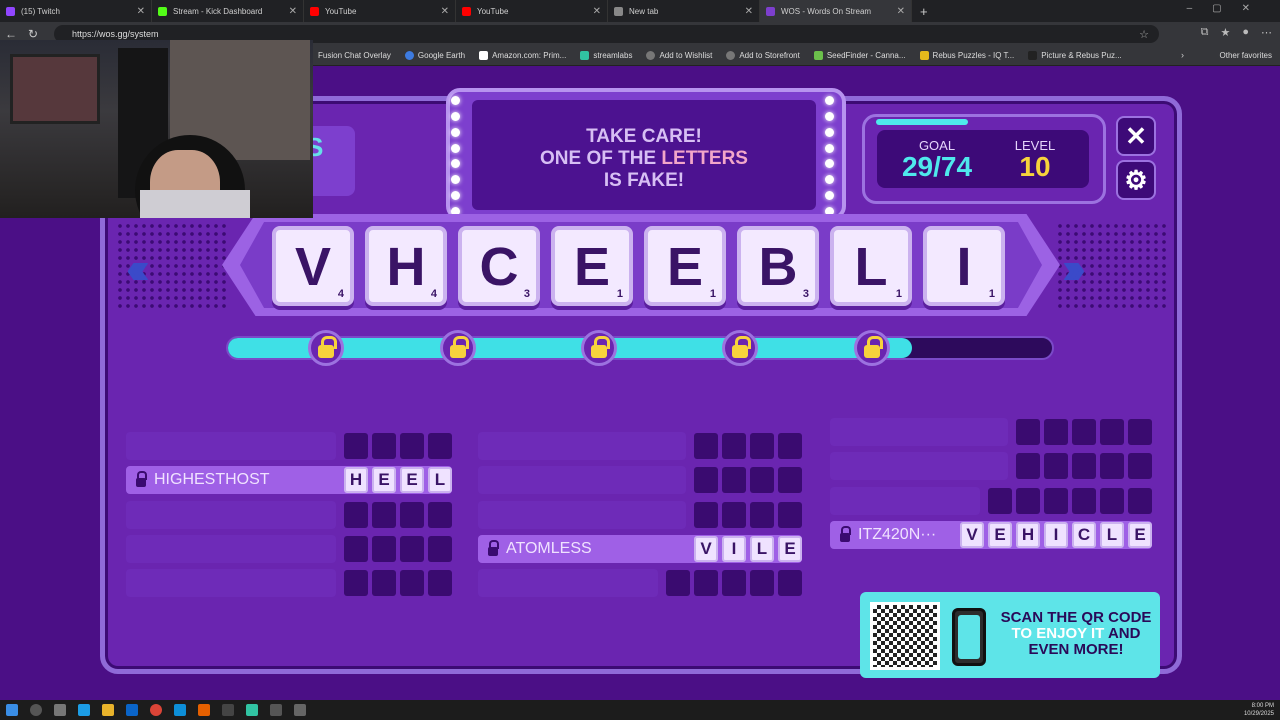  What do you see at coordinates (76, 11) in the screenshot?
I see `tab-twitch: (15) Twitch ✕` at bounding box center [76, 11].